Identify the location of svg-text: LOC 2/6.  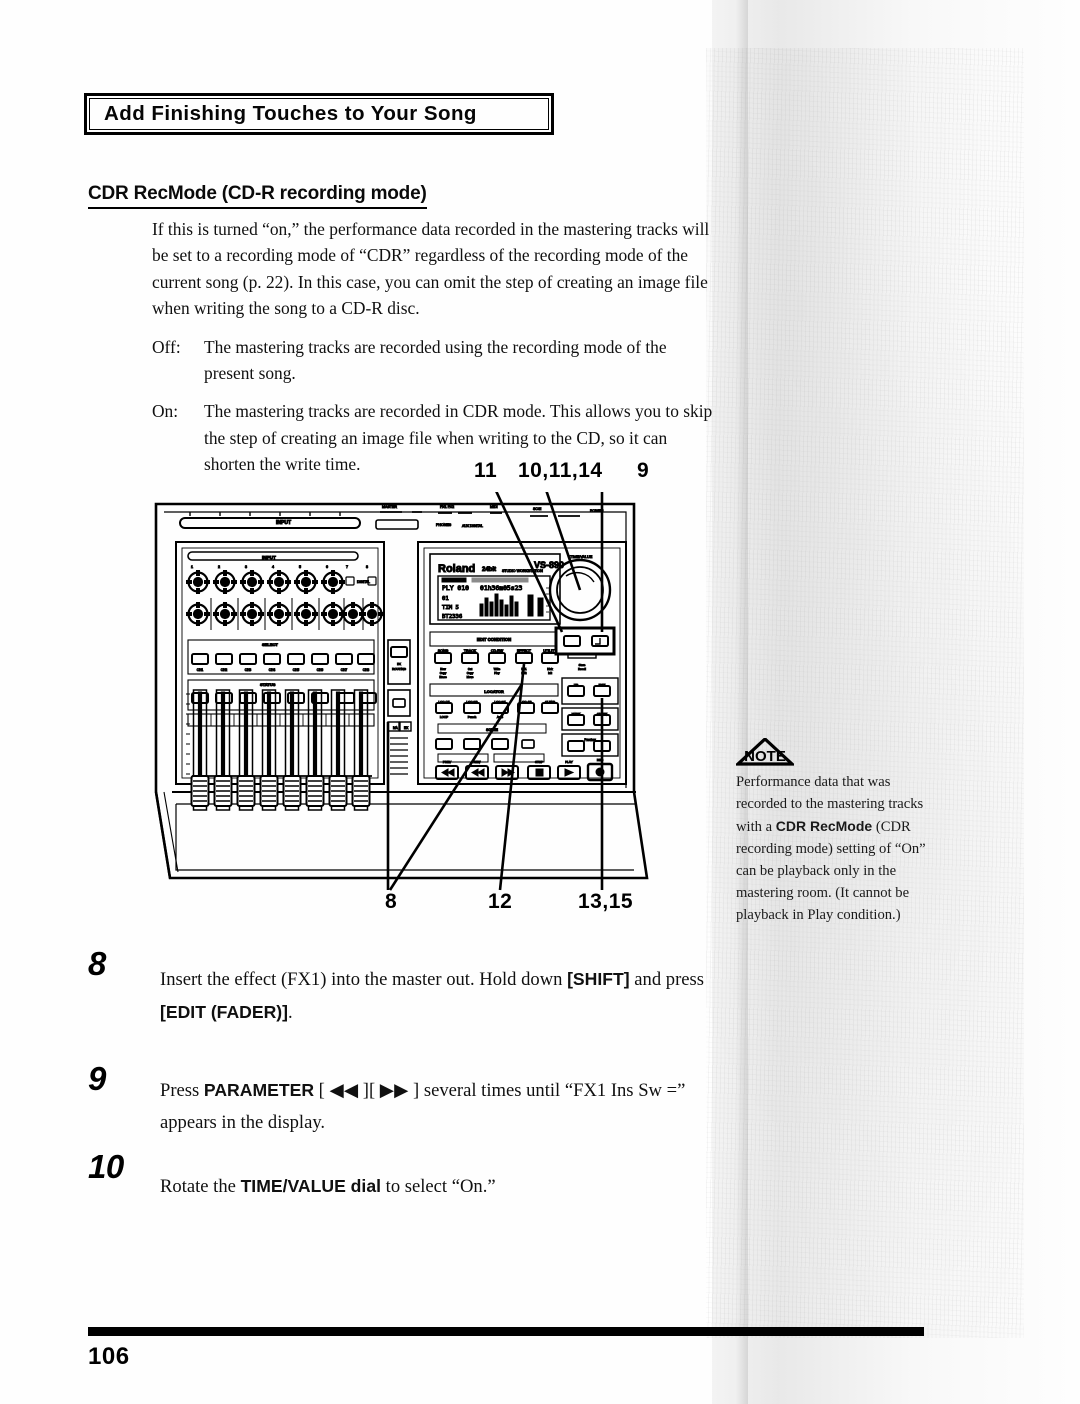
(472, 702).